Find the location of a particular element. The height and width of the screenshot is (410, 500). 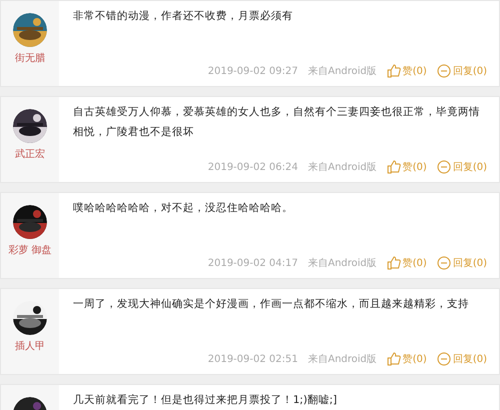

timestamp: 2019-09-02 02:51 is located at coordinates (253, 359).